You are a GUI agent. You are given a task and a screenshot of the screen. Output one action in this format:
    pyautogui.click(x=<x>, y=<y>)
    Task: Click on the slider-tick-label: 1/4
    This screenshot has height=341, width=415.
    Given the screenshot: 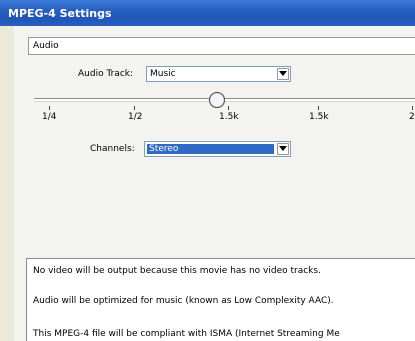 What is the action you would take?
    pyautogui.click(x=49, y=117)
    